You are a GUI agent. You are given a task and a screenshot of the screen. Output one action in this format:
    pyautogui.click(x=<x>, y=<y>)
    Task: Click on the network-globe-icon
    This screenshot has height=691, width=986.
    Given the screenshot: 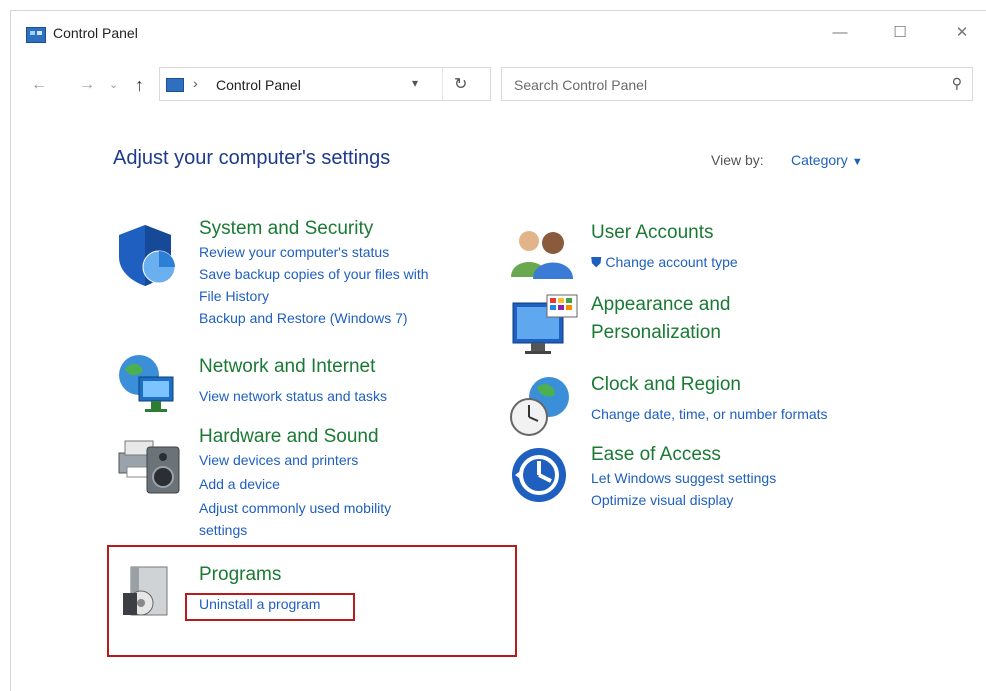 What is the action you would take?
    pyautogui.click(x=150, y=383)
    